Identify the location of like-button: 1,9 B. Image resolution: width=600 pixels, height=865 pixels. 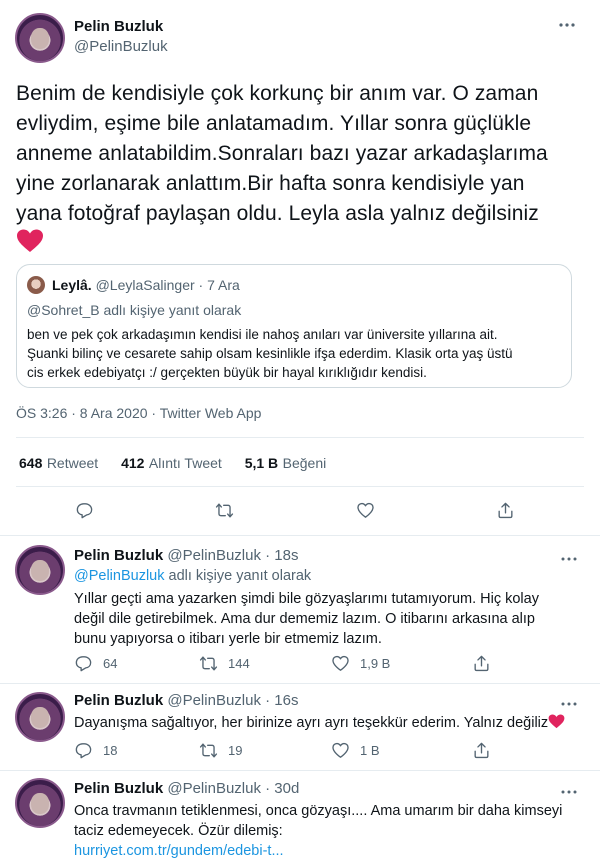
(360, 663).